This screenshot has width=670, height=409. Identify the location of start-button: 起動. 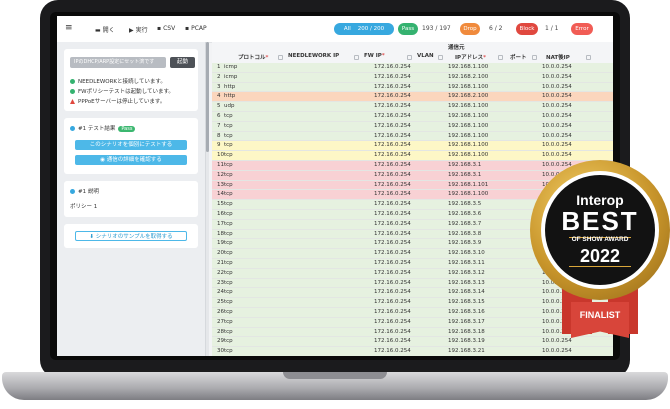
(182, 62).